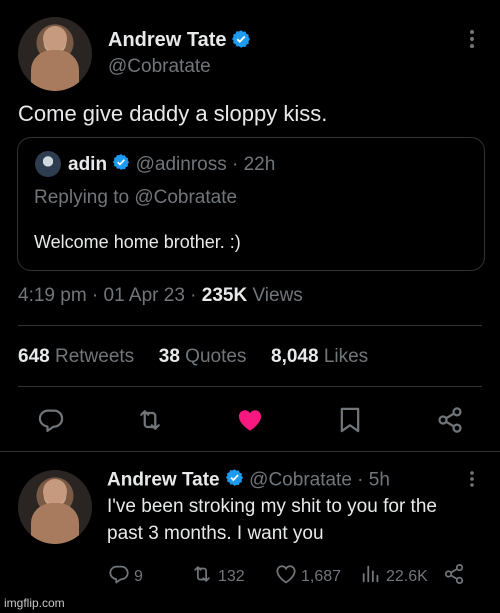 This screenshot has width=500, height=613. Describe the element at coordinates (135, 198) in the screenshot. I see `replying-to: Replying to @Cobratate` at that location.